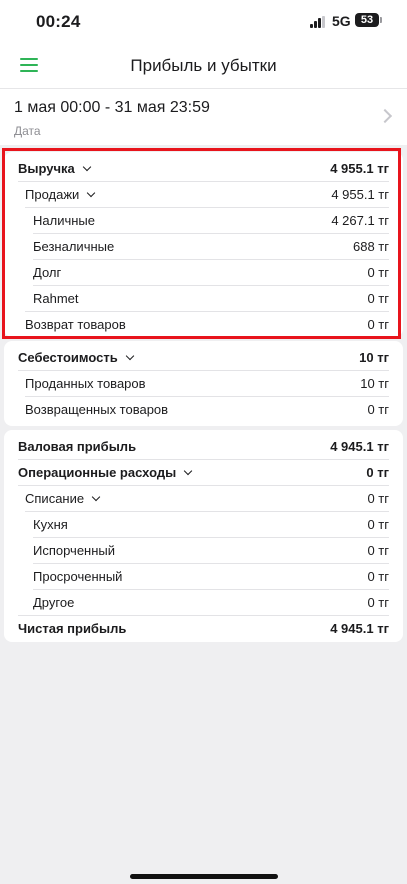 This screenshot has height=884, width=407. What do you see at coordinates (359, 446) in the screenshot?
I see `gross-profit-value: 4 945.1 тг` at bounding box center [359, 446].